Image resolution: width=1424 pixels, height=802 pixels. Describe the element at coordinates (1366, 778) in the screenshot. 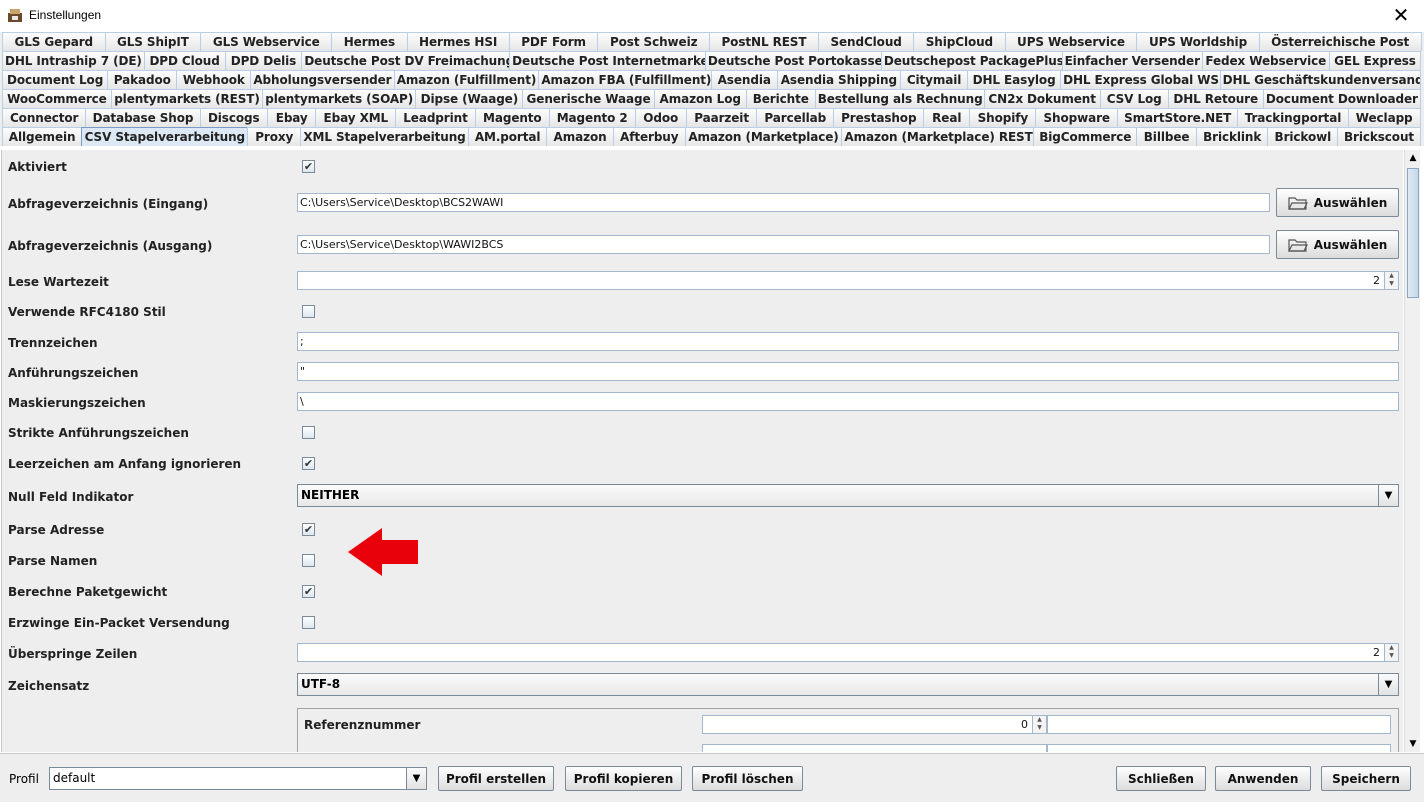

I see `speichern-button: Speichern` at that location.